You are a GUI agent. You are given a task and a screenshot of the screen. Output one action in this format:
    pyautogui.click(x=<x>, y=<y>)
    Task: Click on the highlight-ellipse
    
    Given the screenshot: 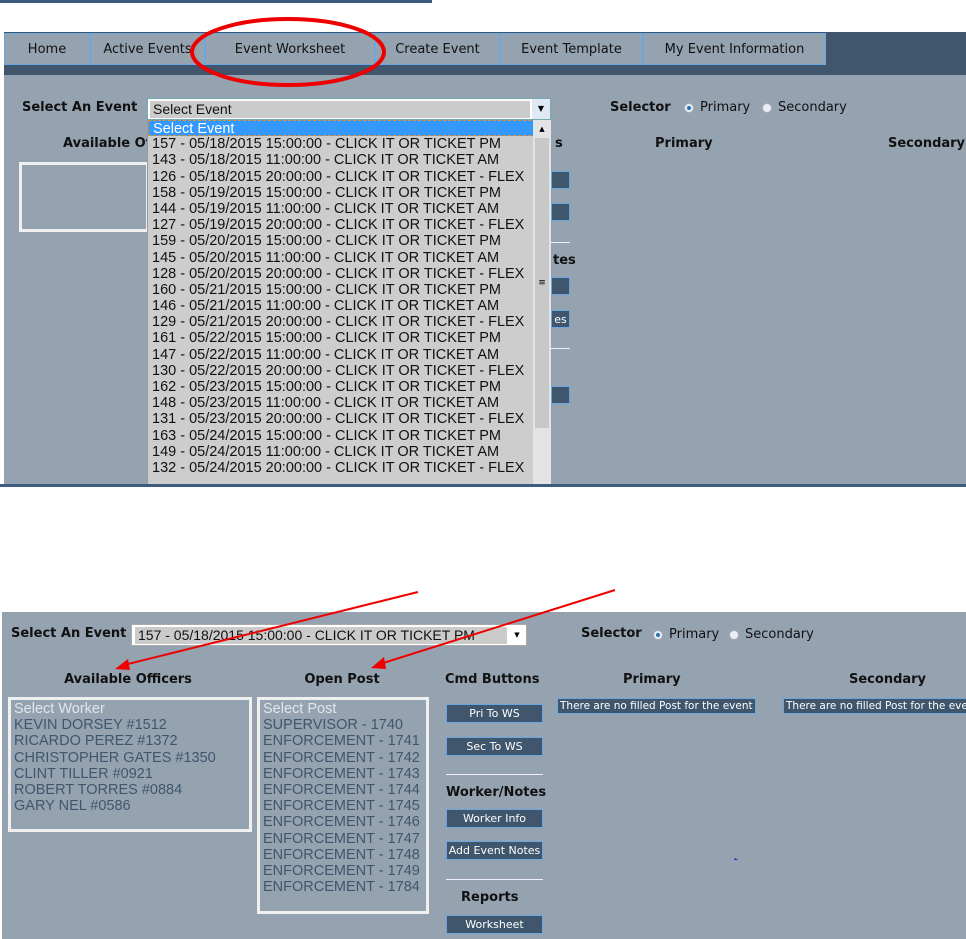 What is the action you would take?
    pyautogui.click(x=288, y=52)
    